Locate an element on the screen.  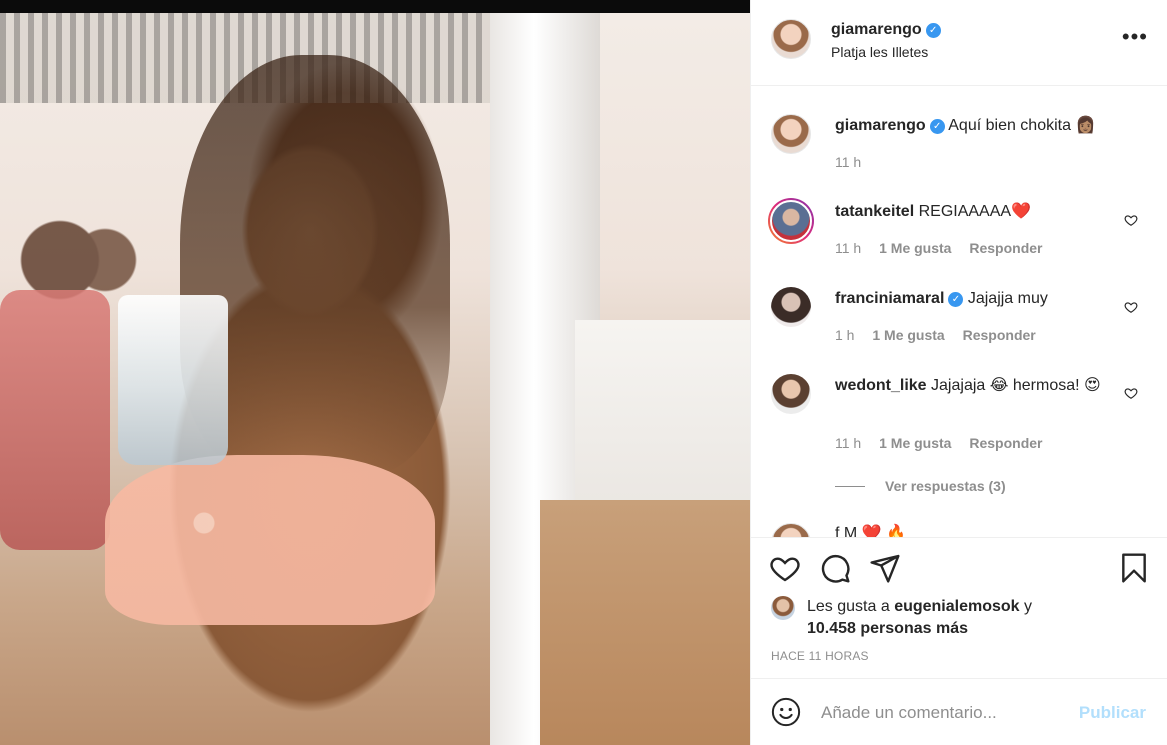
comment-text: Jajajaja 😂 hermosa! 😍 is located at coordinates (1016, 385).